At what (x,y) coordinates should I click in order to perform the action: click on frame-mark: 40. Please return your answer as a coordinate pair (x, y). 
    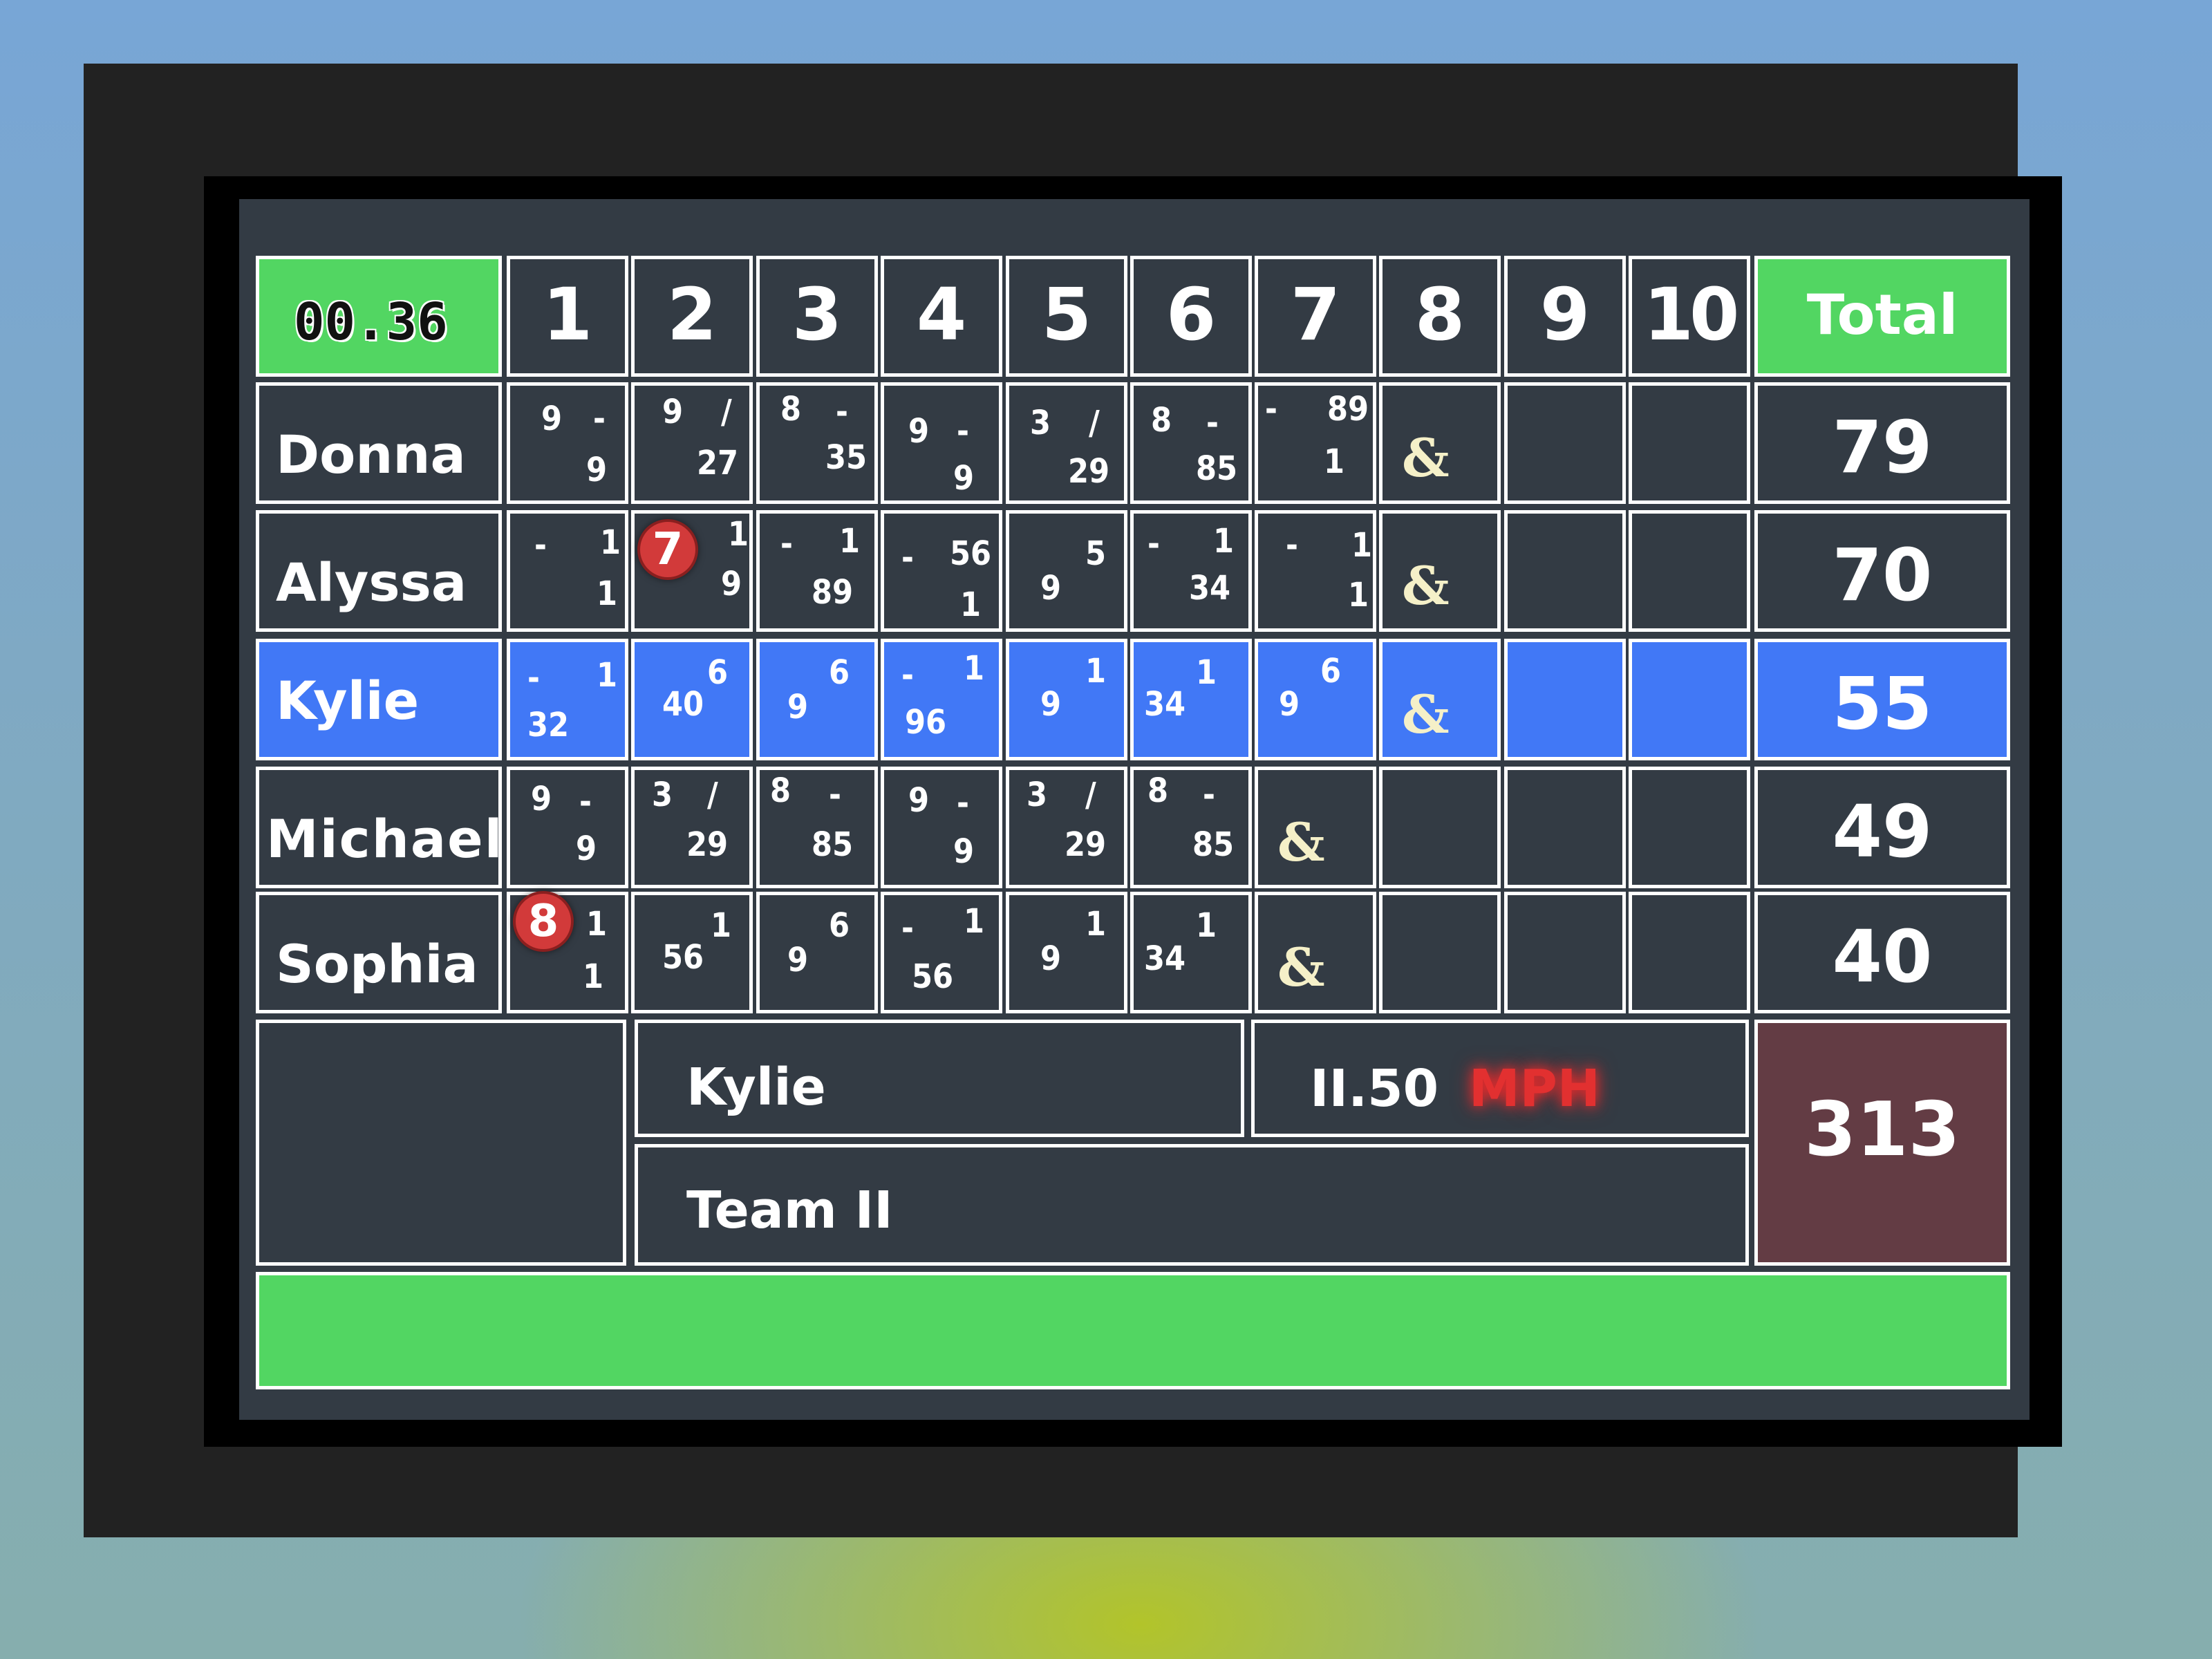
    Looking at the image, I should click on (683, 704).